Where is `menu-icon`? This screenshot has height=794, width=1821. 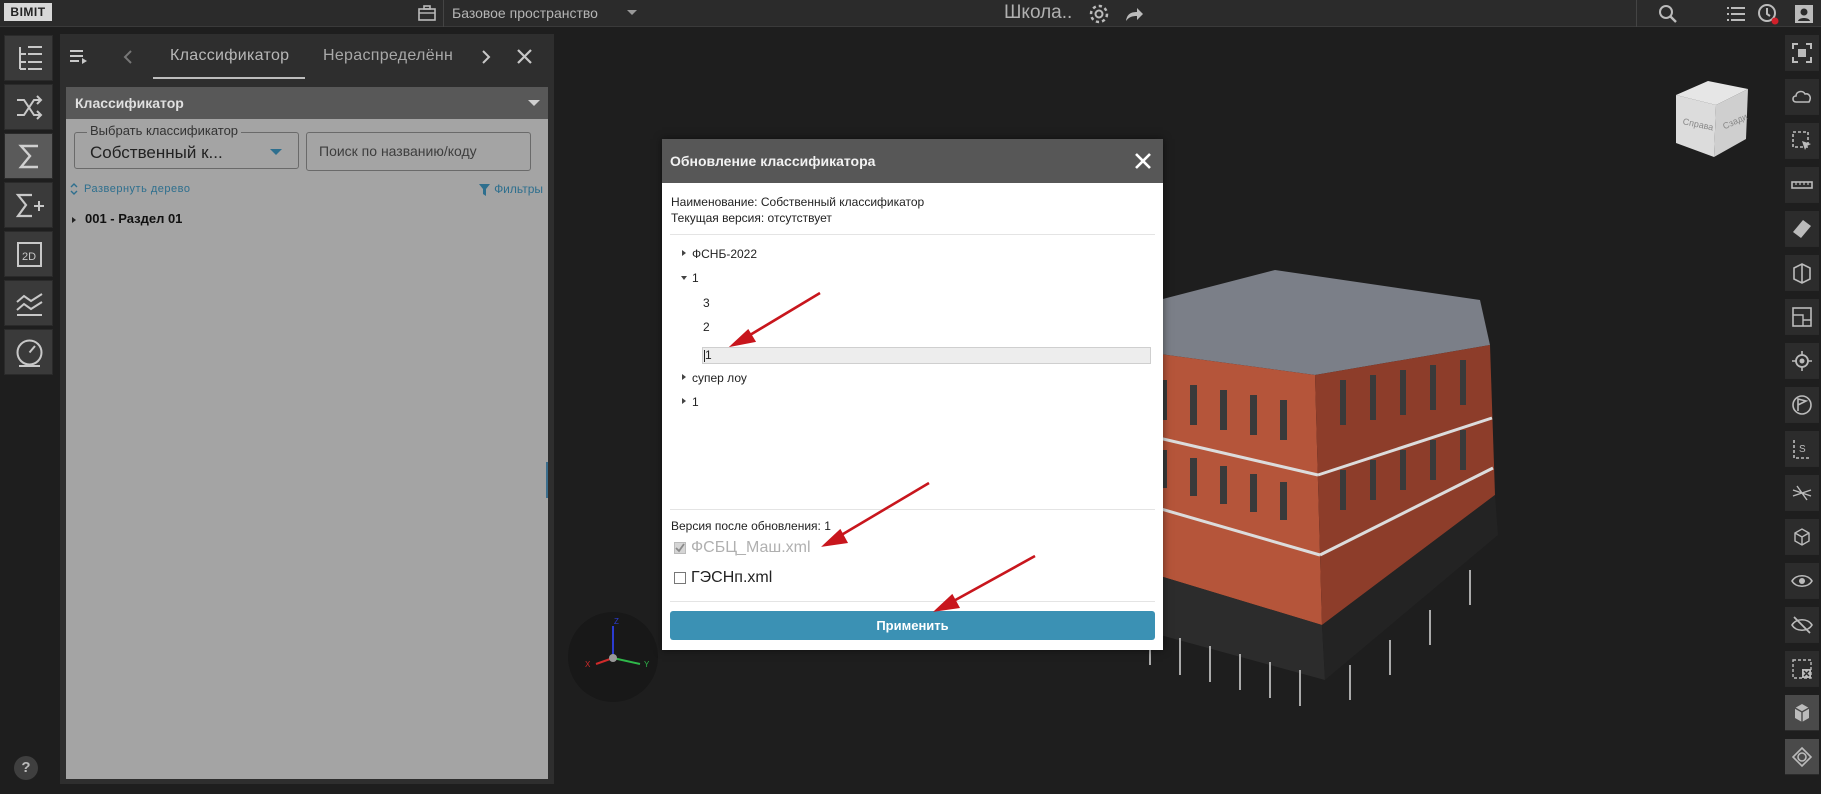 menu-icon is located at coordinates (79, 56).